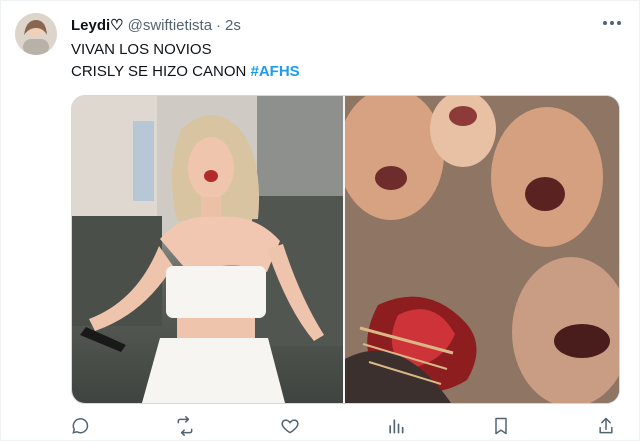 The width and height of the screenshot is (640, 441). I want to click on share-button, so click(606, 426).